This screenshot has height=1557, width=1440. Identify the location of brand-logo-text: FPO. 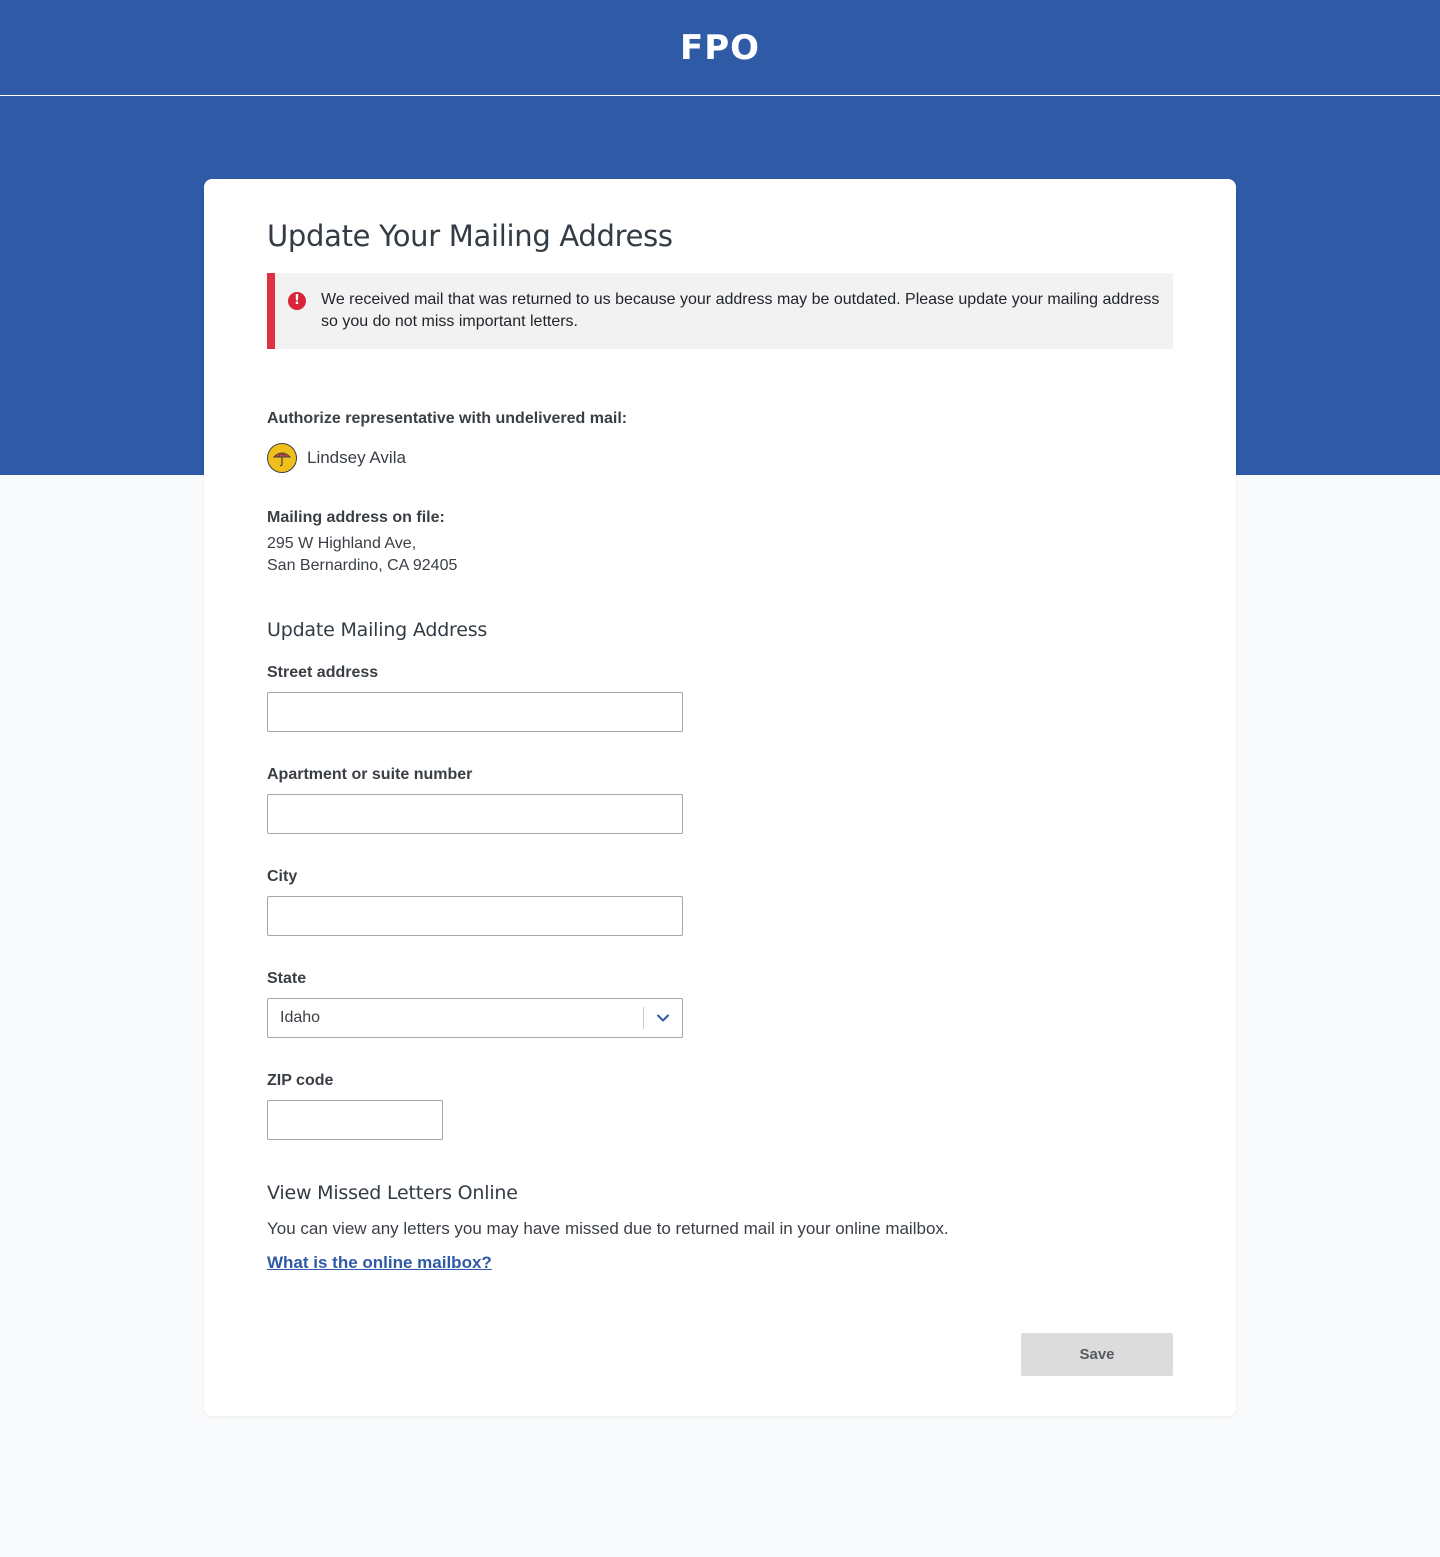
(720, 47).